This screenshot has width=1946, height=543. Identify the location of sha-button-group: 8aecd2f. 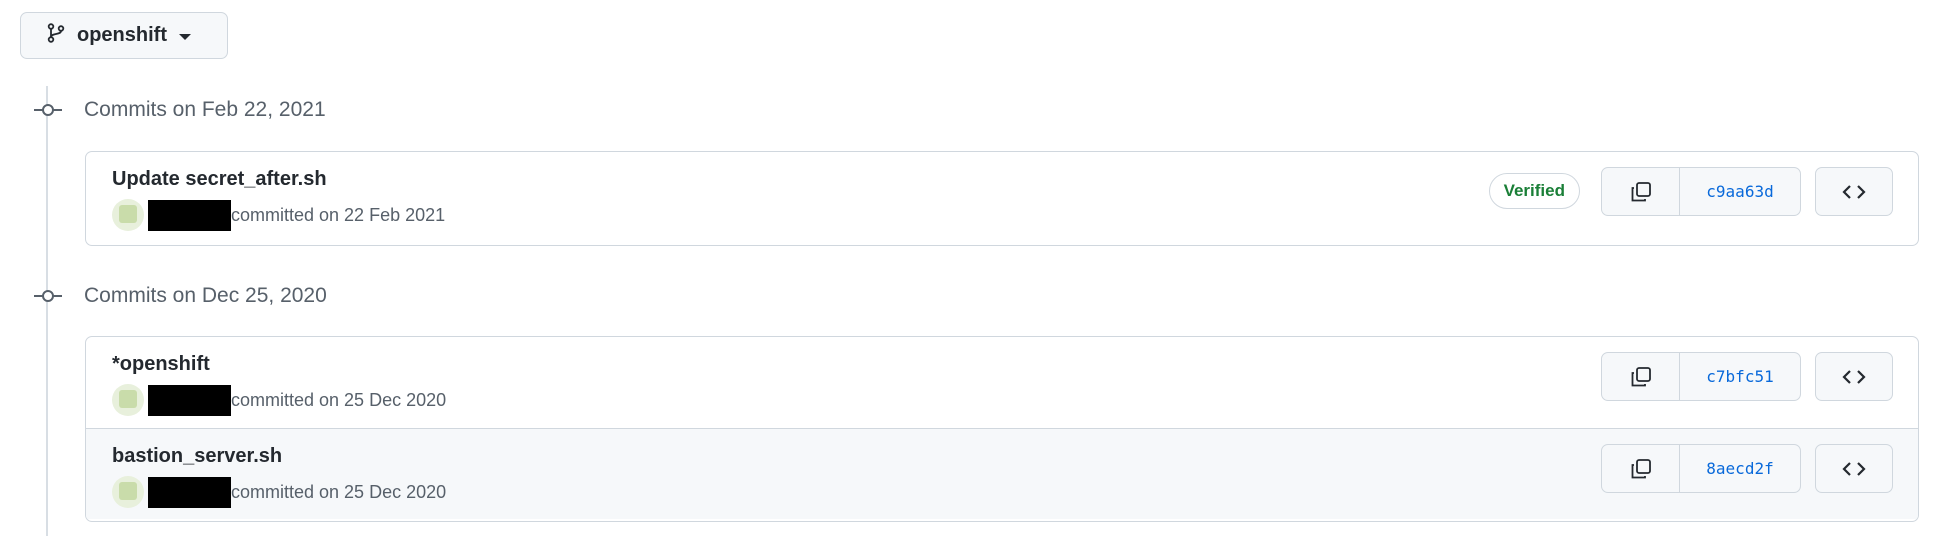
(1701, 468).